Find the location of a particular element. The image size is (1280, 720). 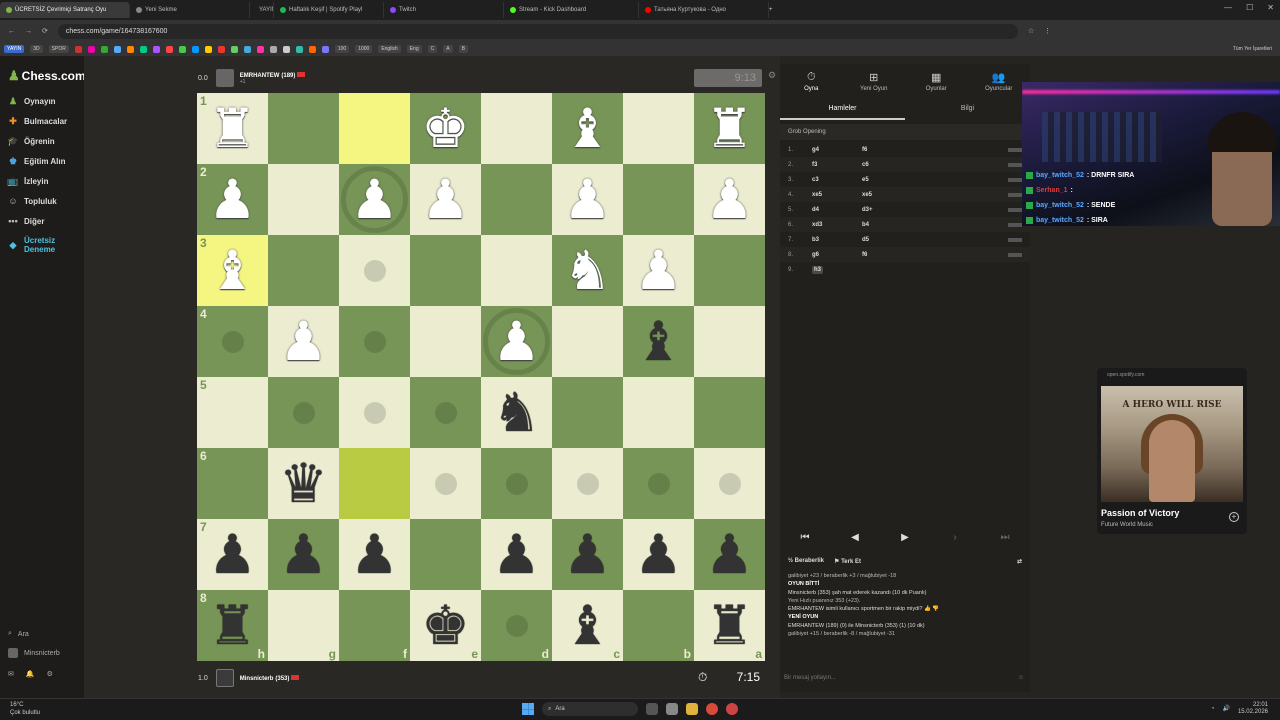

black-move: c6 is located at coordinates (887, 165).